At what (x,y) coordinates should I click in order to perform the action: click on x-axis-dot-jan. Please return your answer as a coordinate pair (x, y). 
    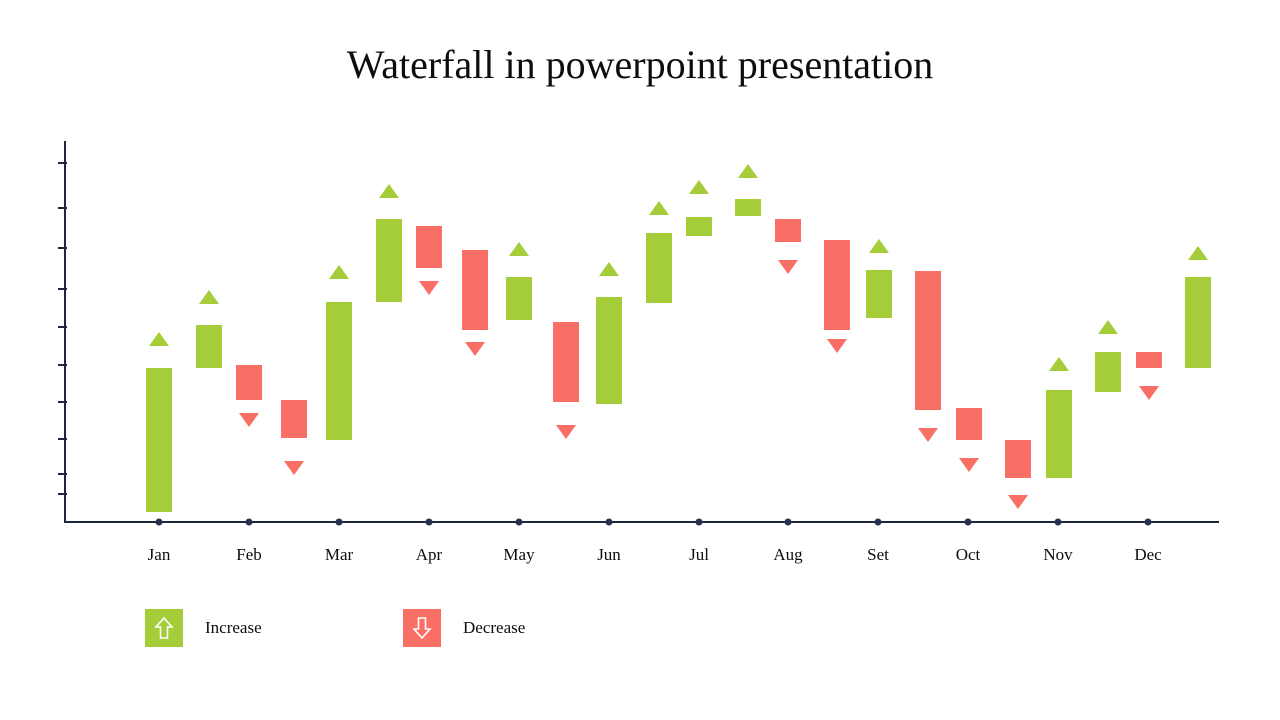
    Looking at the image, I should click on (159, 522).